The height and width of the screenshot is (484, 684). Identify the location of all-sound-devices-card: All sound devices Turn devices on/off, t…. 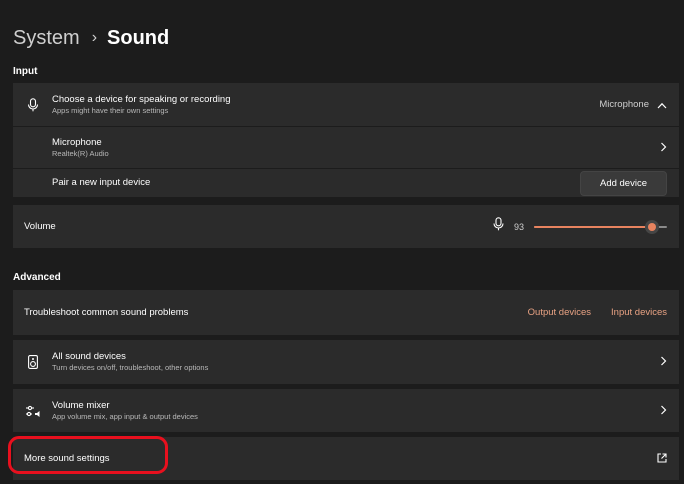
(346, 362).